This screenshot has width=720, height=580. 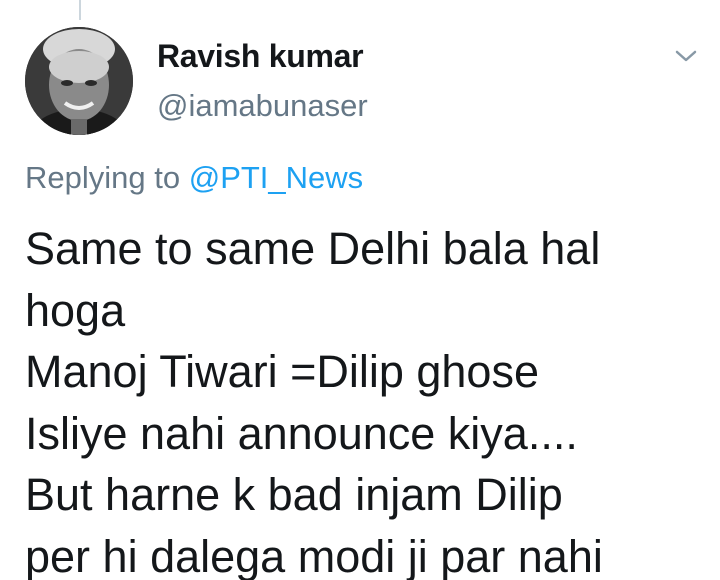 I want to click on tweet-text-line: Manoj Tiwari =Dilip ghose, so click(x=282, y=371).